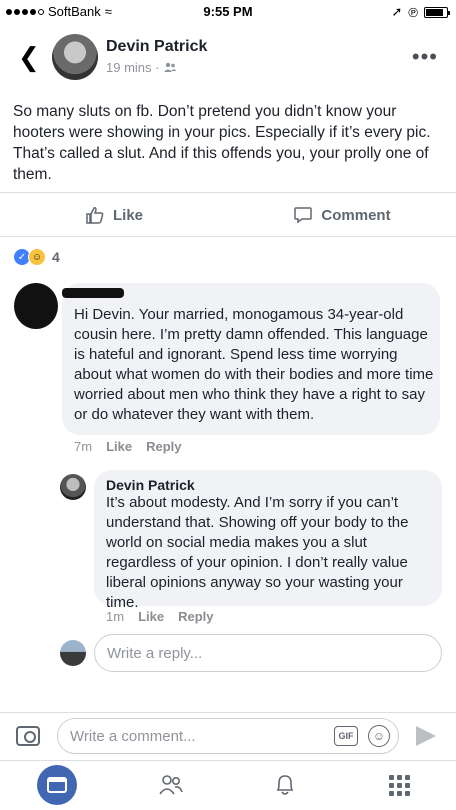 The image size is (456, 810). I want to click on poster-name: Devin Patrick, so click(156, 47).